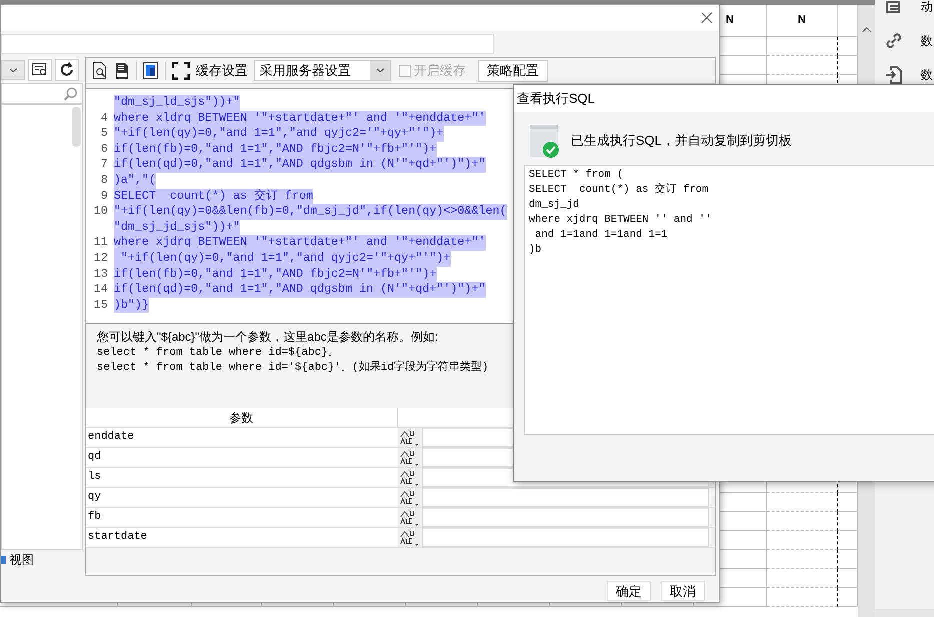 The height and width of the screenshot is (617, 934). I want to click on document-gear-icon, so click(40, 70).